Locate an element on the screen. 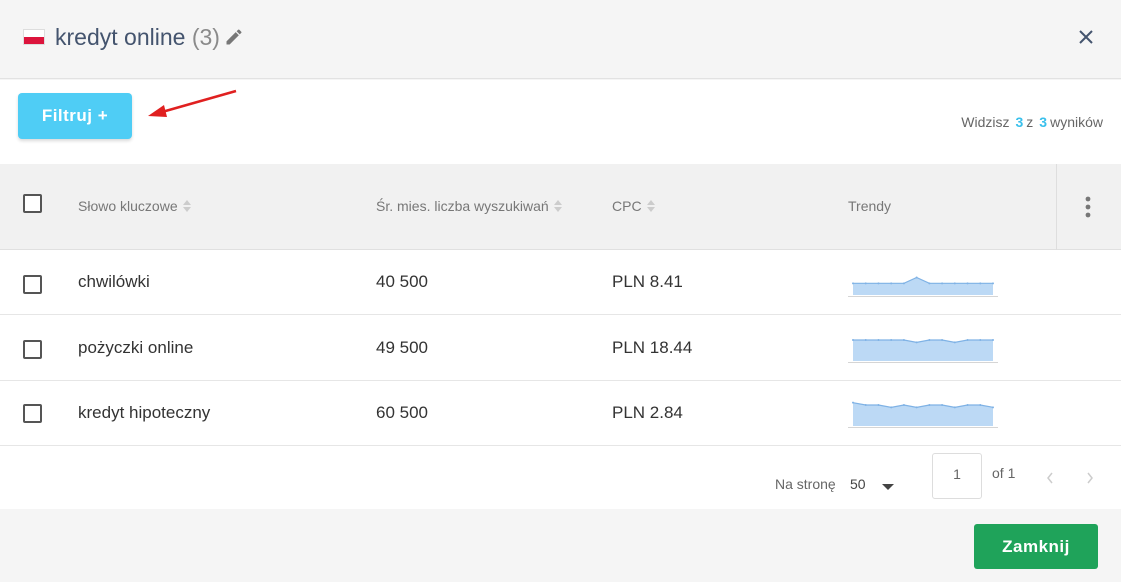  chevron-right-icon is located at coordinates (1090, 478).